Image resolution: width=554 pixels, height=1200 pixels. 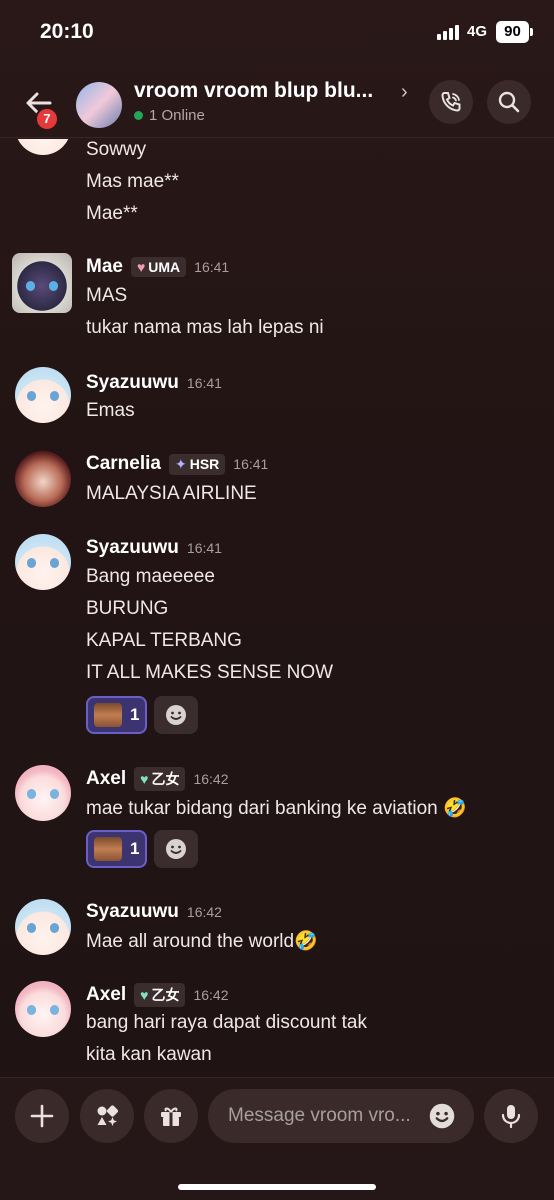 I want to click on status-bar: 20:10 4G 90, so click(x=277, y=33).